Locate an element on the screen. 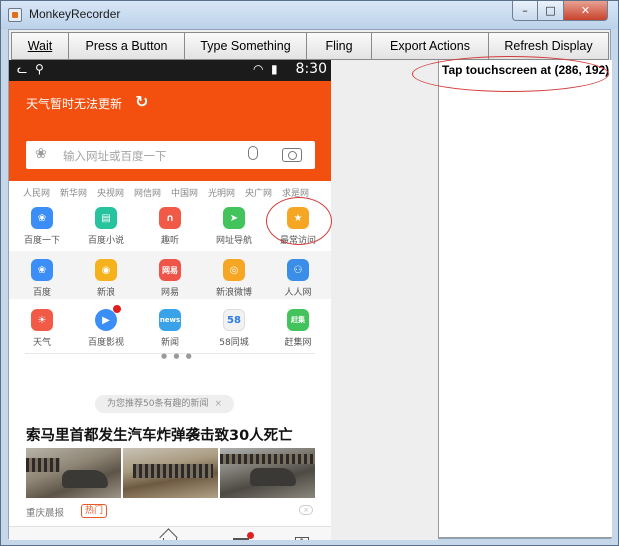 Image resolution: width=619 pixels, height=546 pixels. site-link: 求是网 is located at coordinates (295, 192).